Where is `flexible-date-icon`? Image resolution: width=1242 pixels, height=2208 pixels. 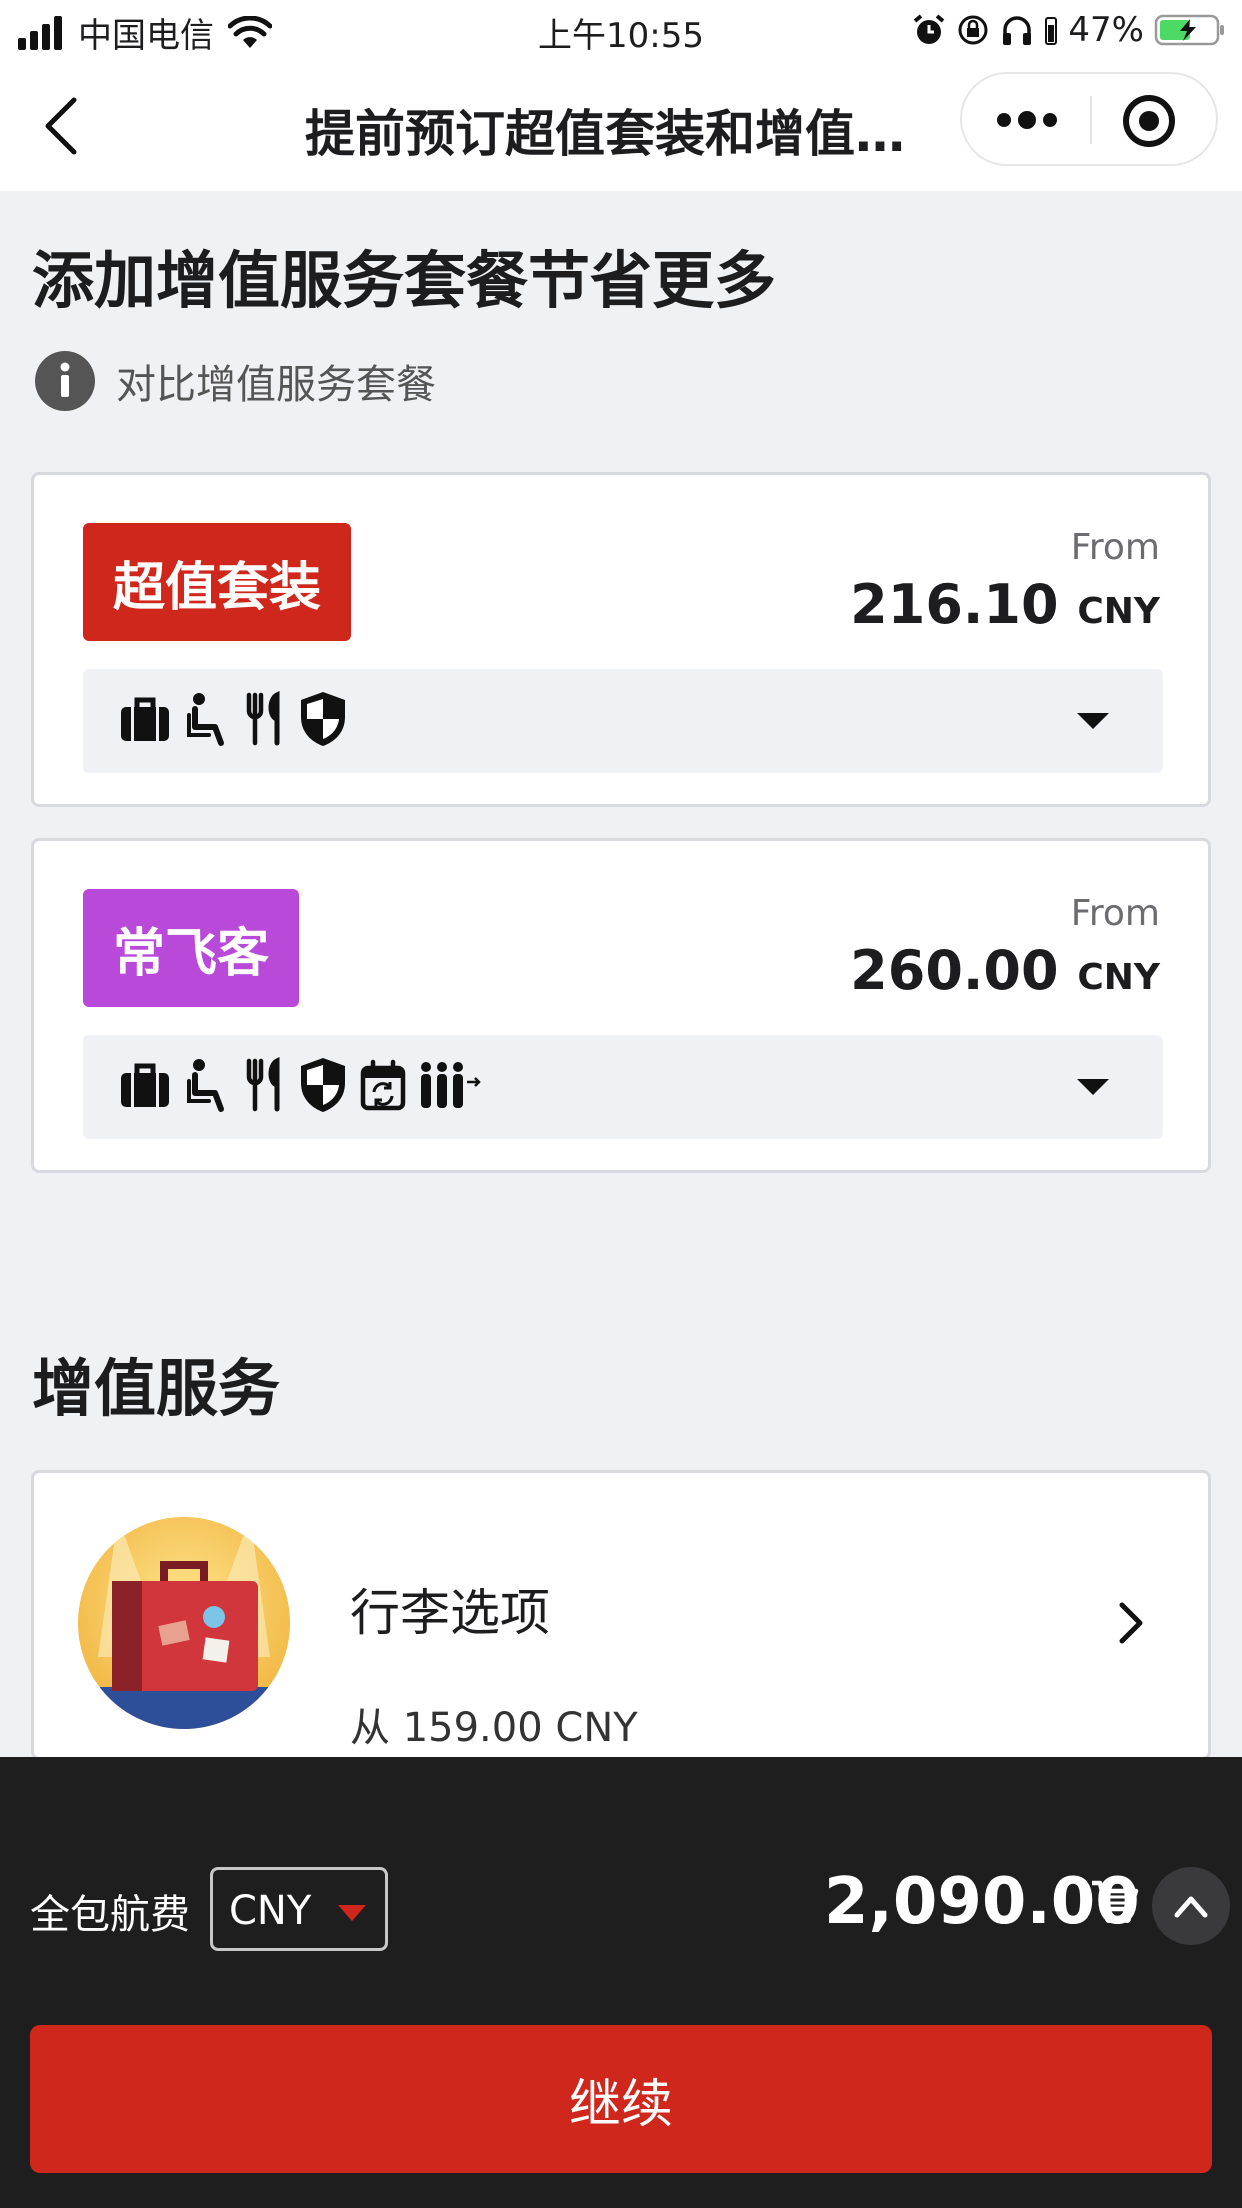 flexible-date-icon is located at coordinates (383, 1085).